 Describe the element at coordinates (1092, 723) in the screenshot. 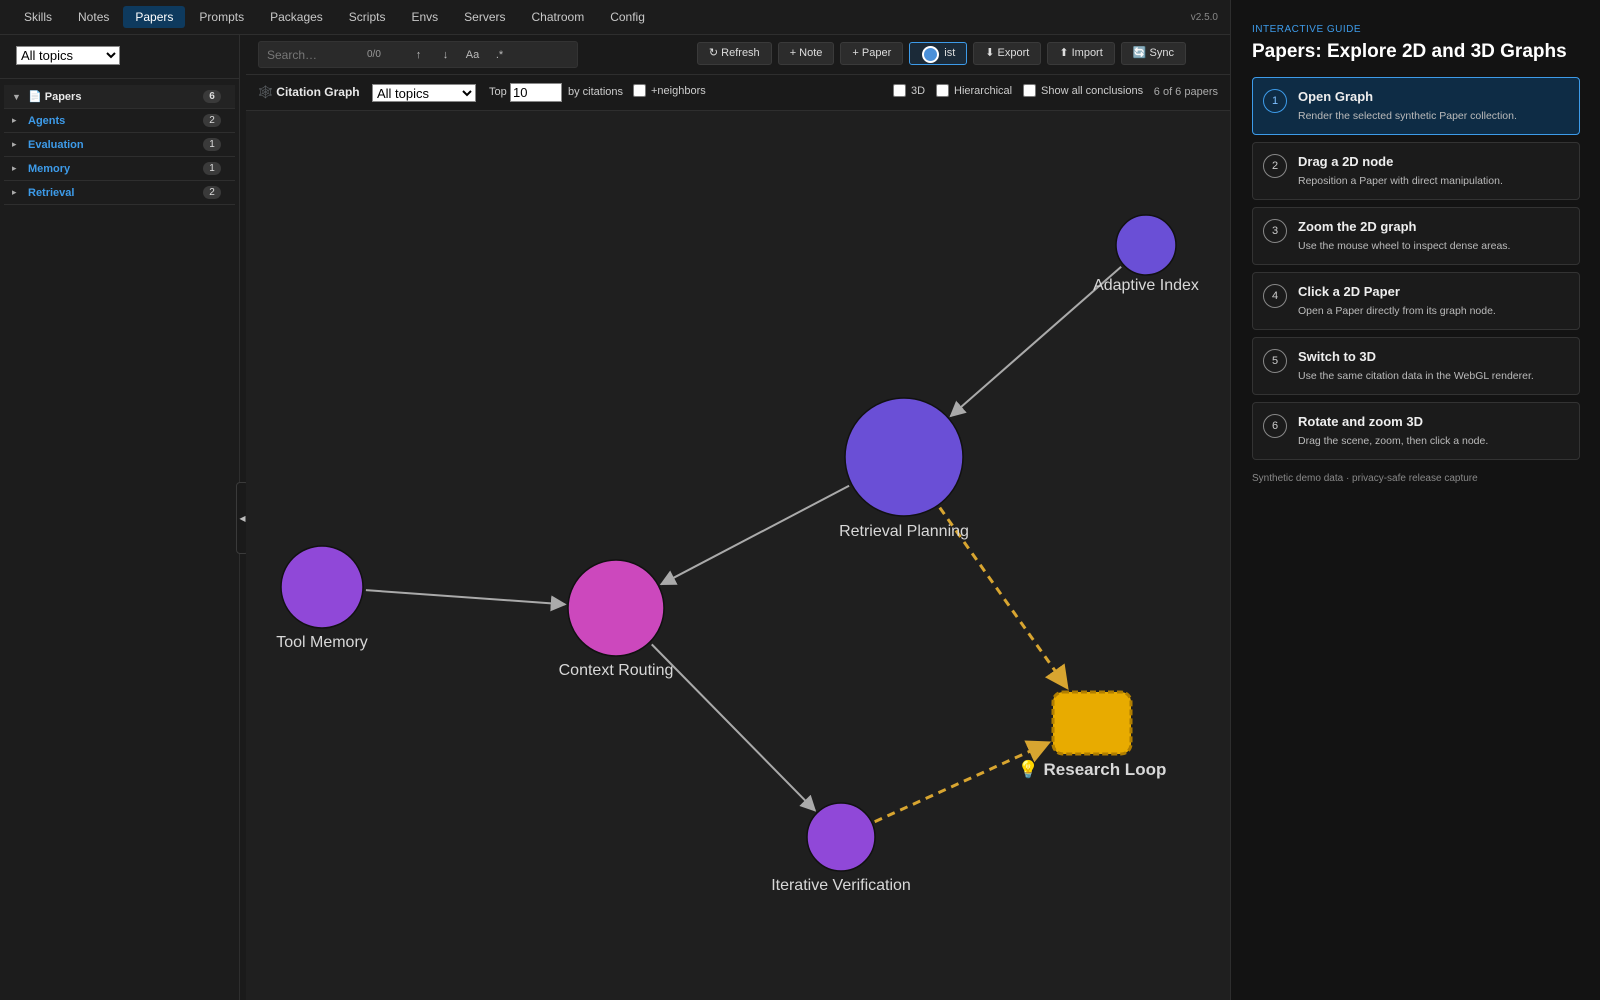

I see `graph-node-research-loop` at that location.